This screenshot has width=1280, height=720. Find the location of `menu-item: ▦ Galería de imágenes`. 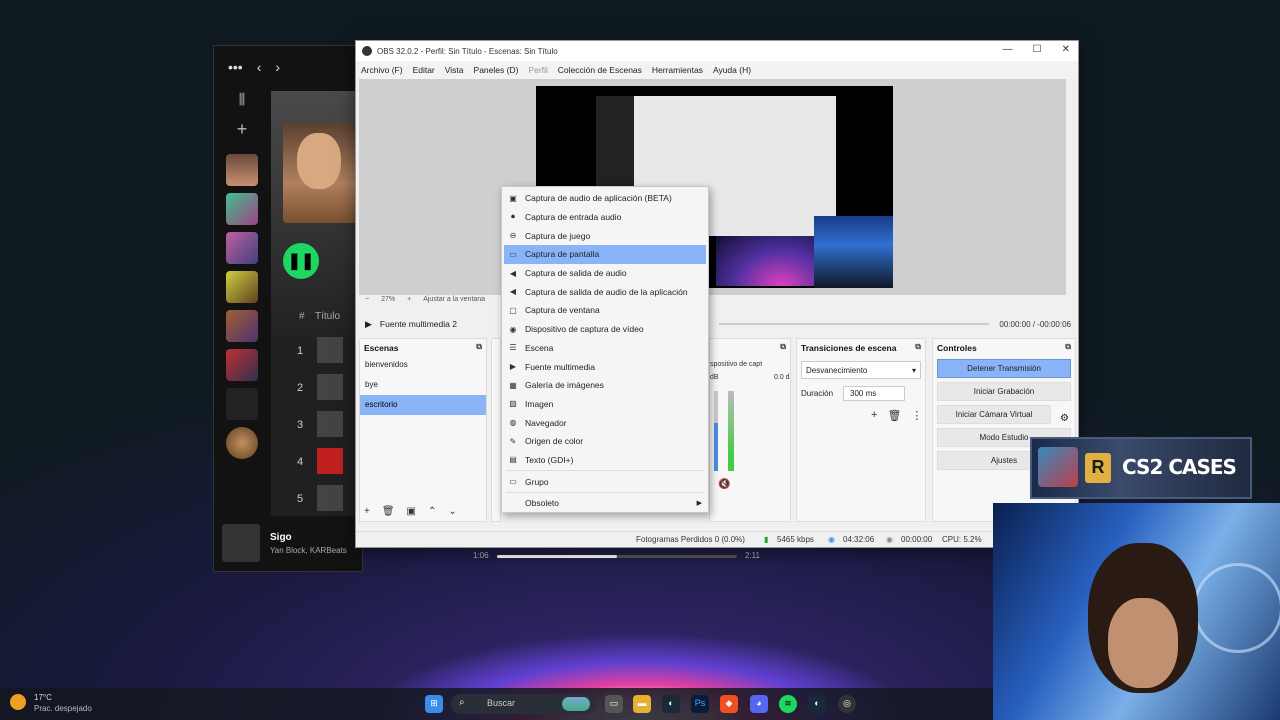

menu-item: ▦ Galería de imágenes is located at coordinates (605, 385).